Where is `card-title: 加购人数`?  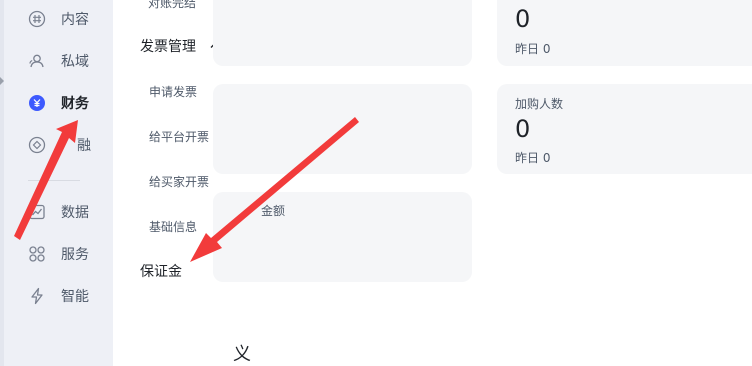 card-title: 加购人数 is located at coordinates (539, 104).